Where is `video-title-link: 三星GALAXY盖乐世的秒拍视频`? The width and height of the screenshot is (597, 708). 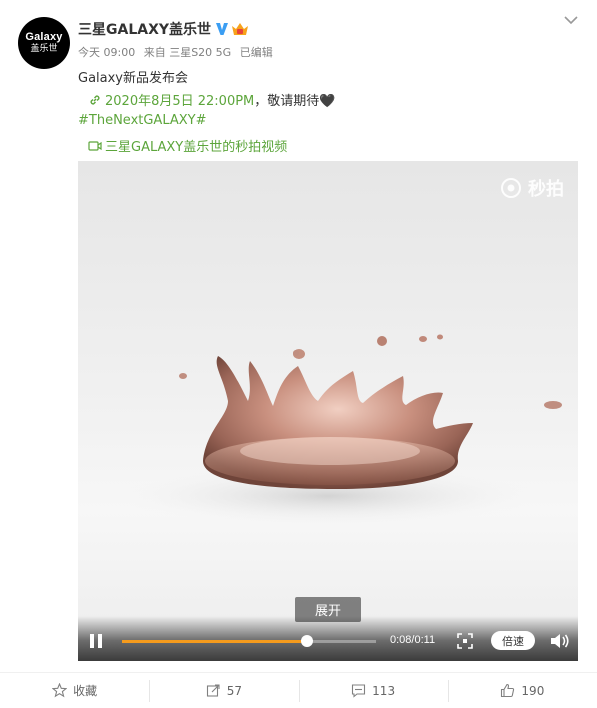
video-title-link: 三星GALAXY盖乐世的秒拍视频 is located at coordinates (196, 145).